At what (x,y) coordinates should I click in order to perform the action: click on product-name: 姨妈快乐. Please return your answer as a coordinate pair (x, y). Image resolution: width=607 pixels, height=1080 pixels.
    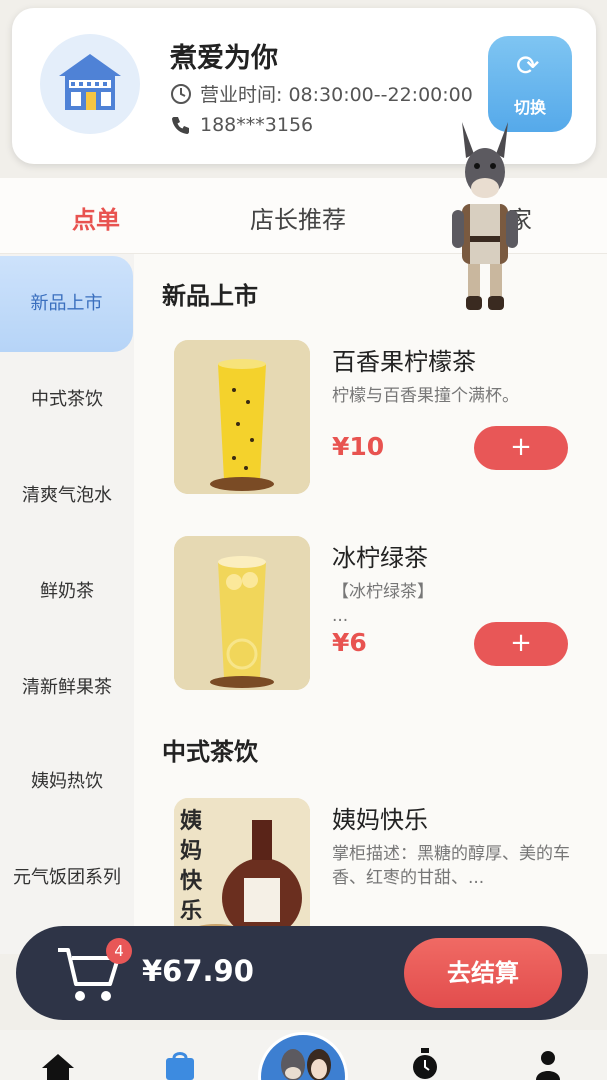
    Looking at the image, I should click on (380, 820).